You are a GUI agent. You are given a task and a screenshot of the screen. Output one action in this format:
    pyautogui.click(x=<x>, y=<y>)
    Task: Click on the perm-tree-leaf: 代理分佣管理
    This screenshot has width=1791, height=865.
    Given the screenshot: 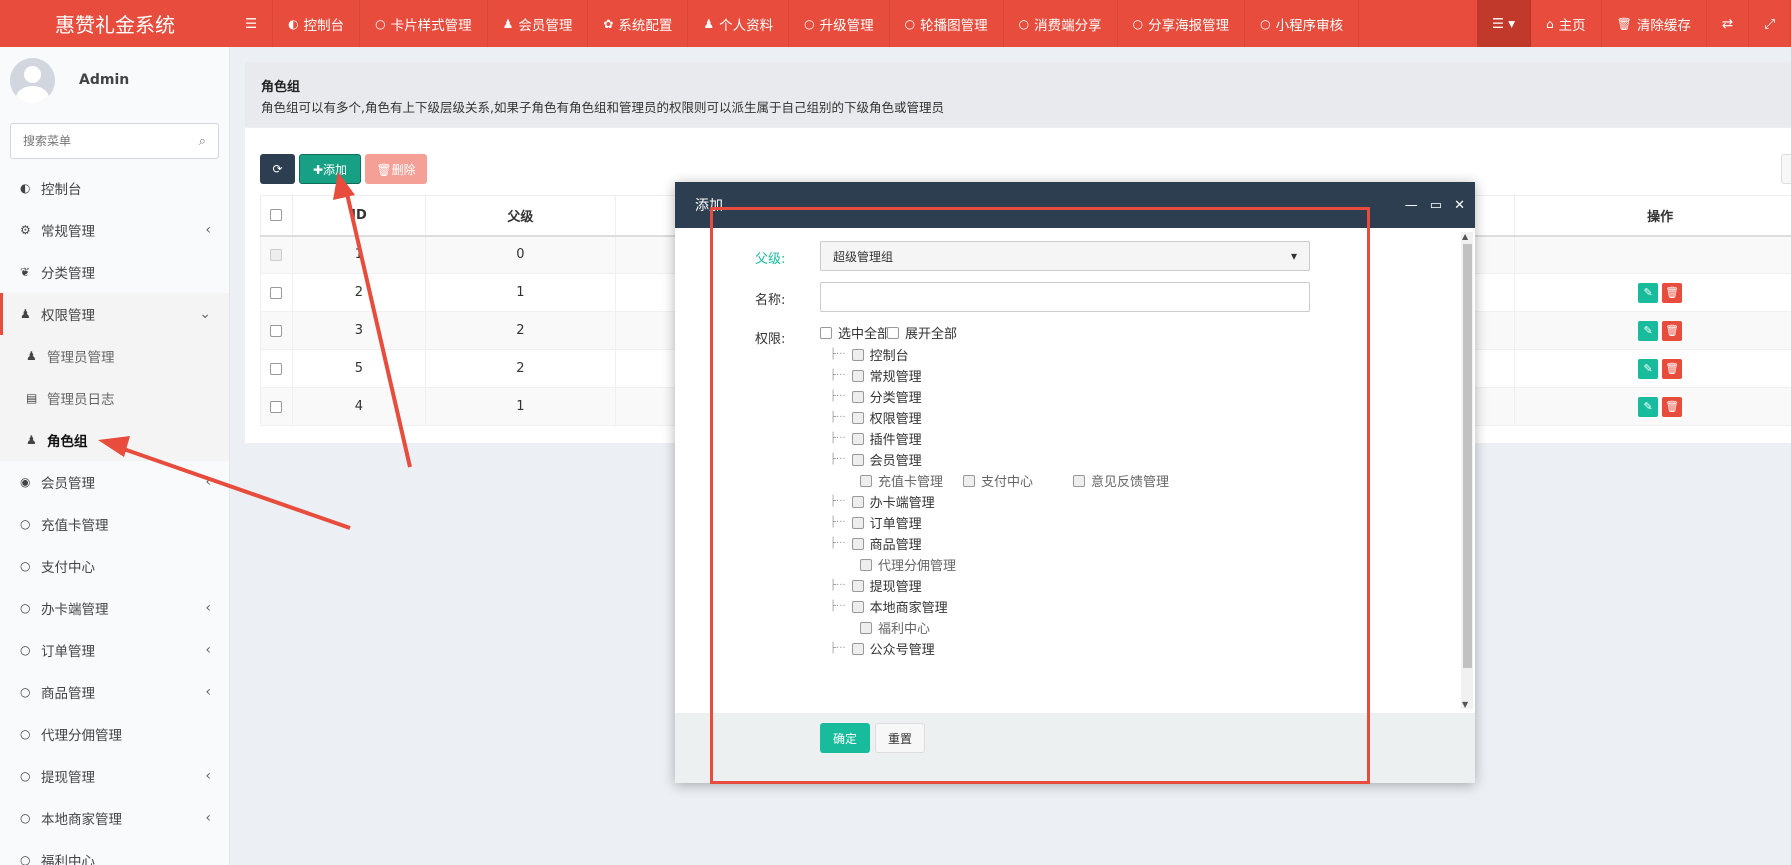 What is the action you would take?
    pyautogui.click(x=908, y=564)
    